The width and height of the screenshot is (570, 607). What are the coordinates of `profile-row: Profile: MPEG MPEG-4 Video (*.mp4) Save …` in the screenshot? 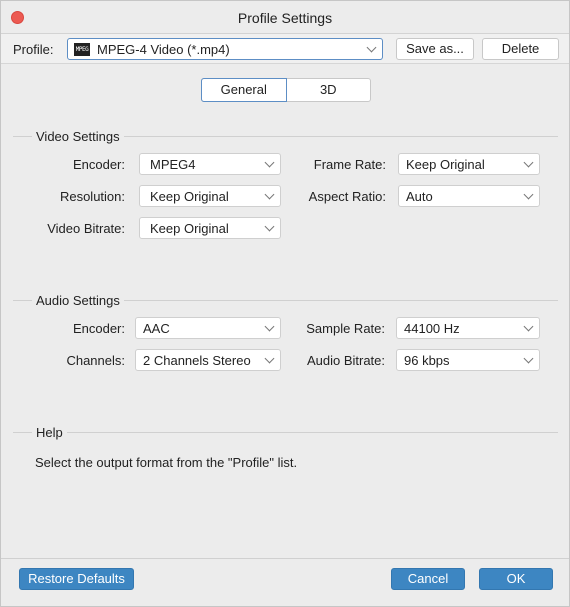 It's located at (285, 49).